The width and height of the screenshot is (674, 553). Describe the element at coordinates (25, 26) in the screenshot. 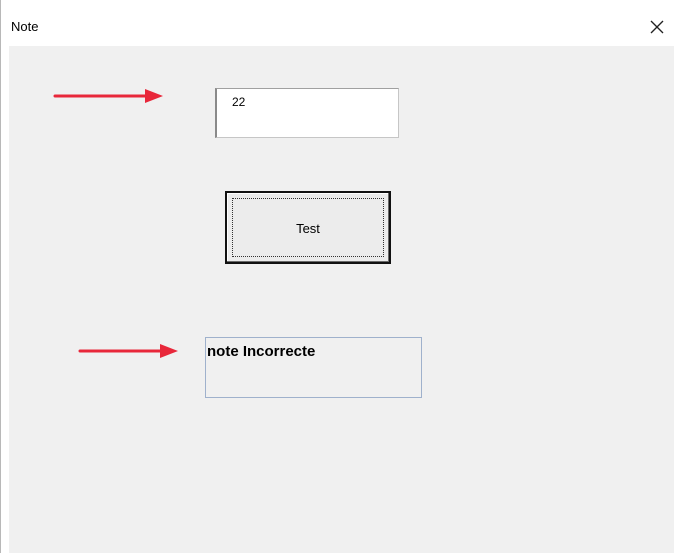

I see `window-title: Note` at that location.